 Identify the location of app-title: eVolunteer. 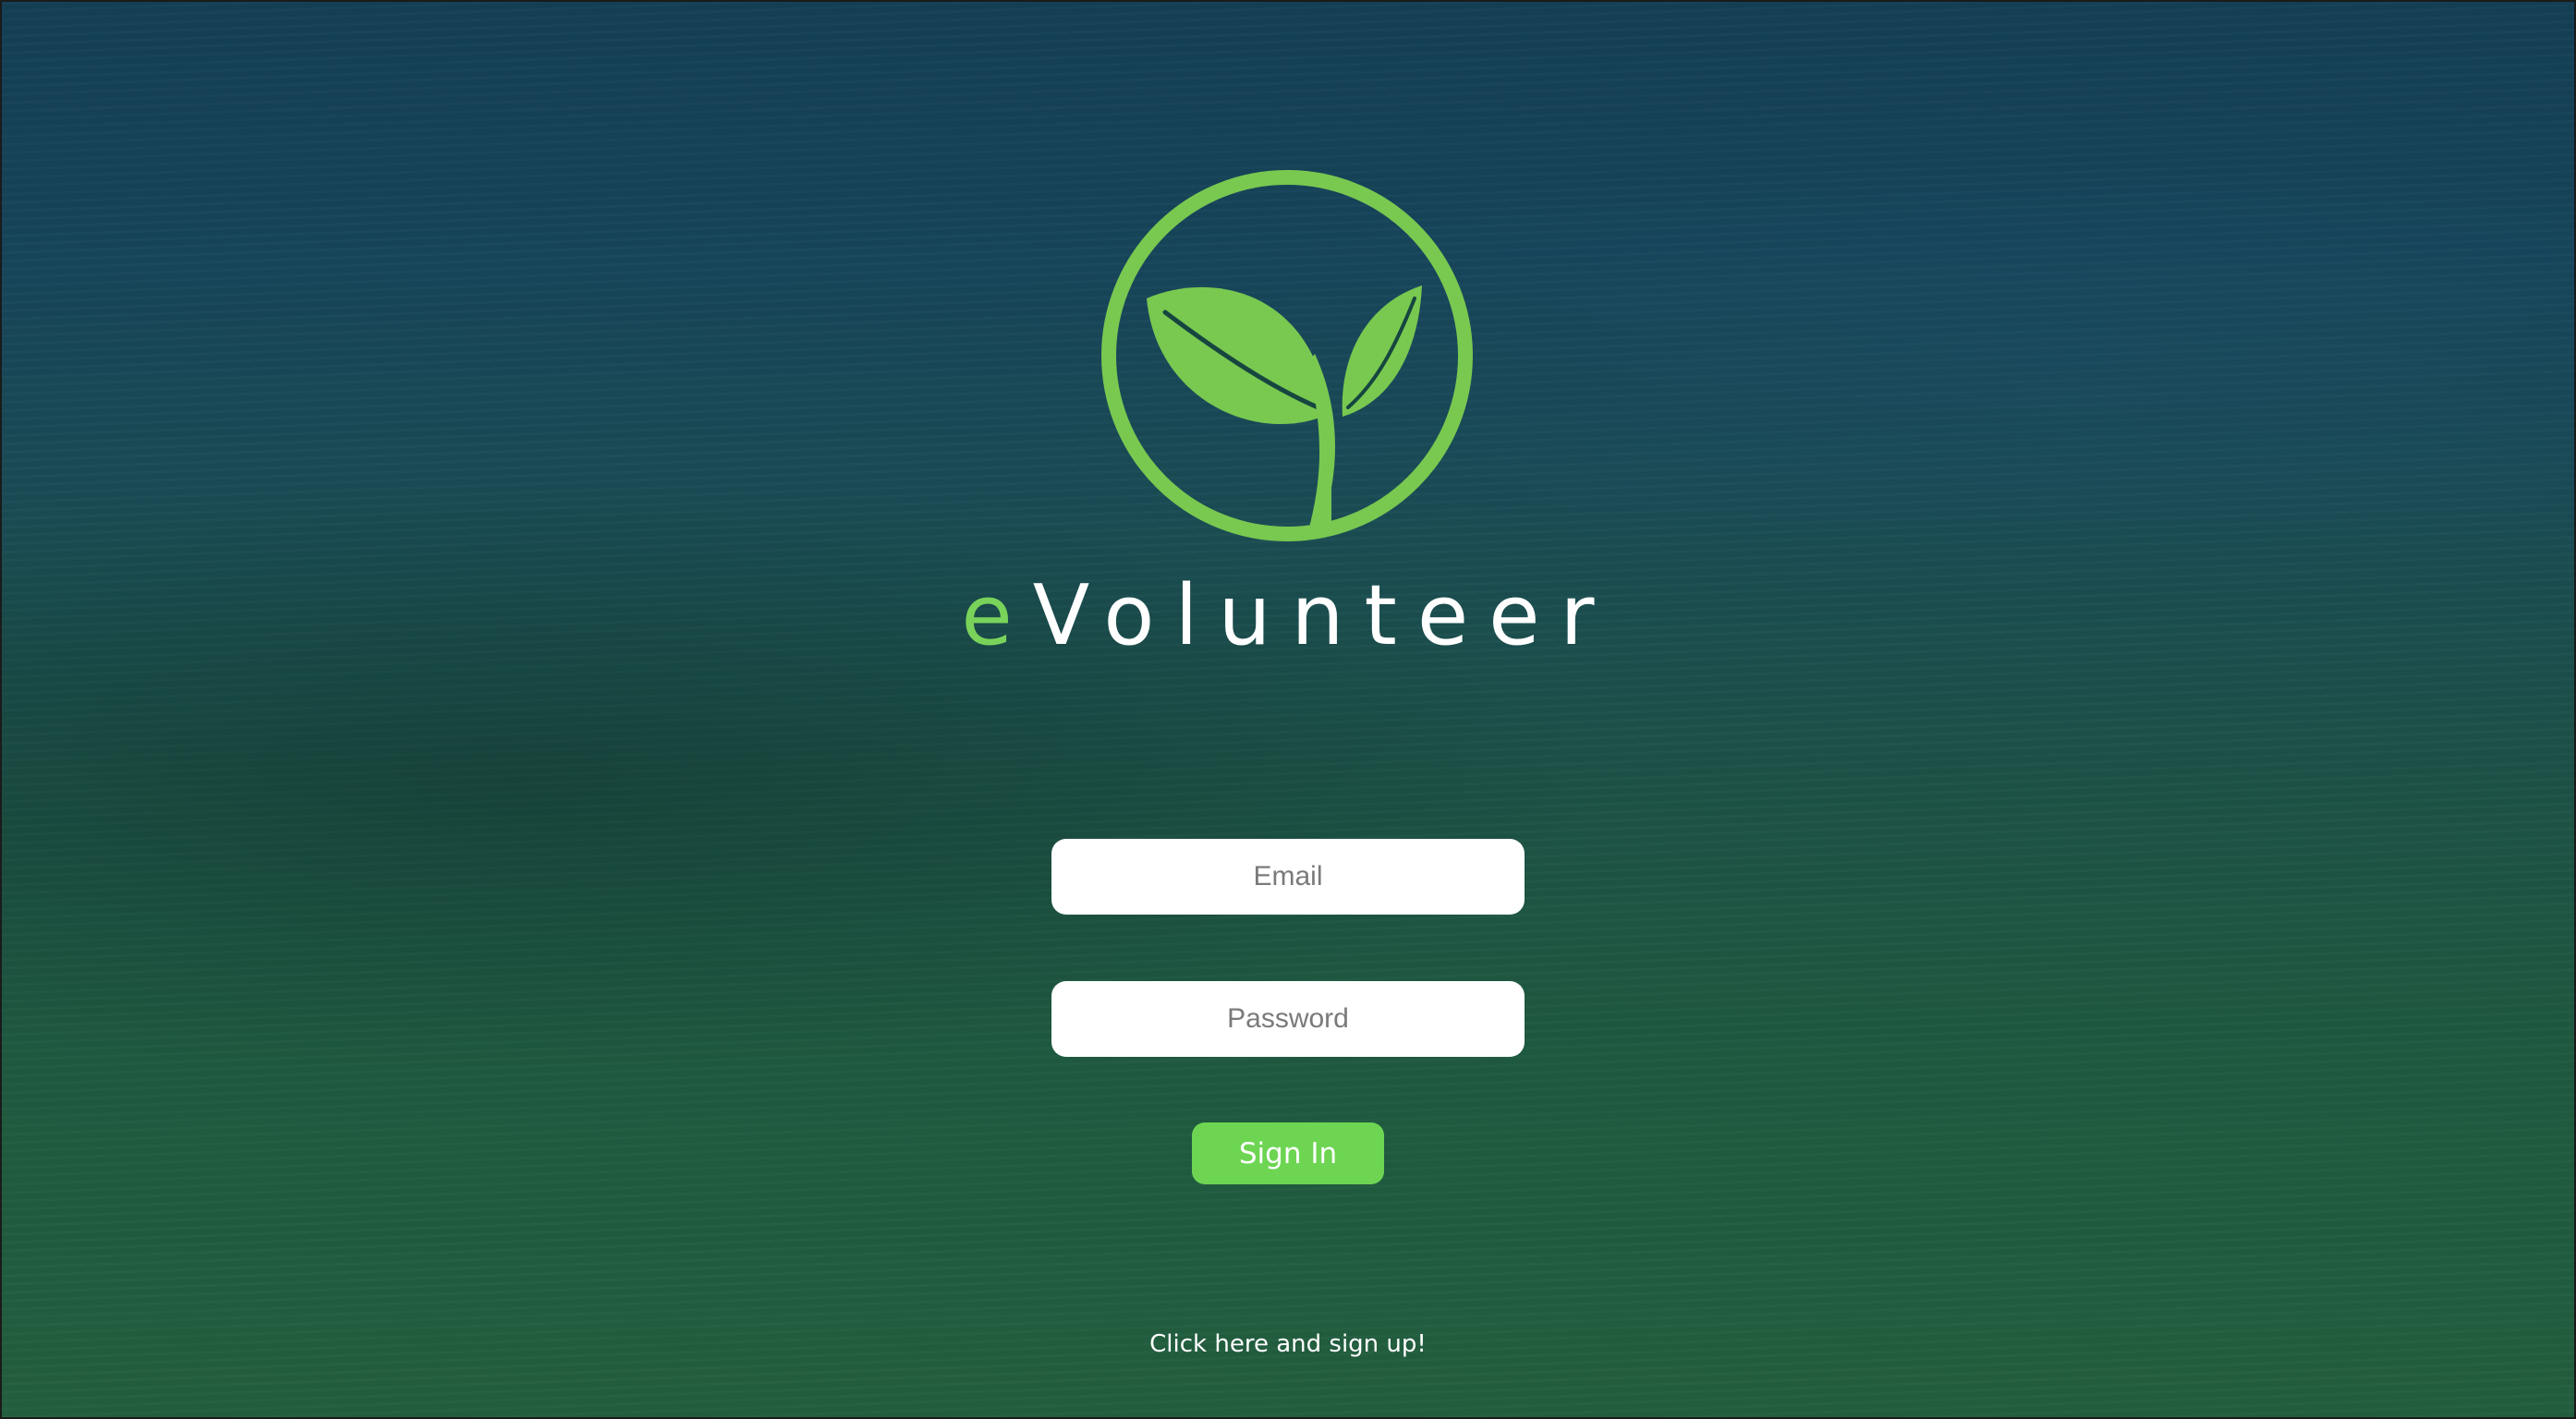
(1288, 616).